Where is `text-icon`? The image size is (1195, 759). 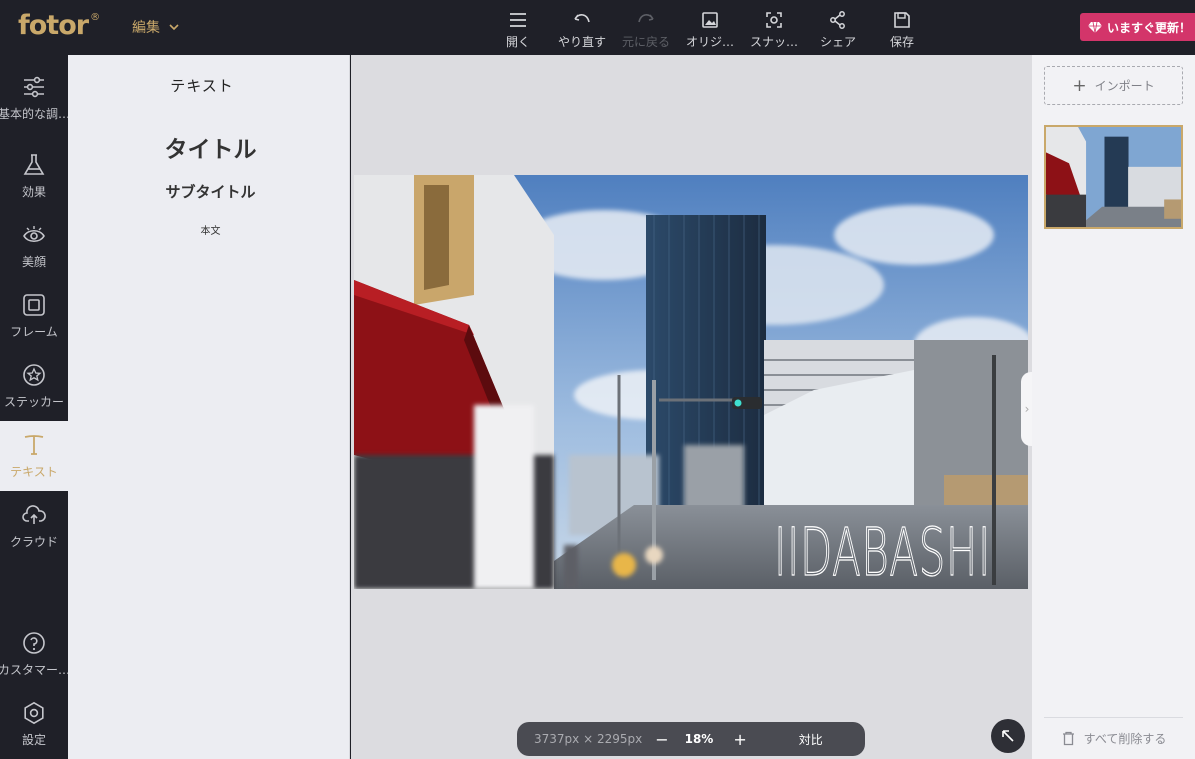
text-icon is located at coordinates (34, 444).